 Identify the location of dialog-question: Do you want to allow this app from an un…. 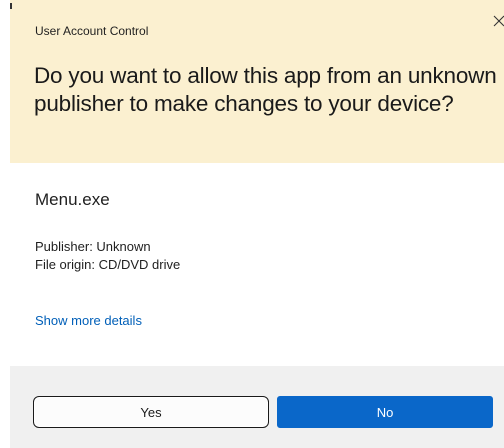
(265, 89).